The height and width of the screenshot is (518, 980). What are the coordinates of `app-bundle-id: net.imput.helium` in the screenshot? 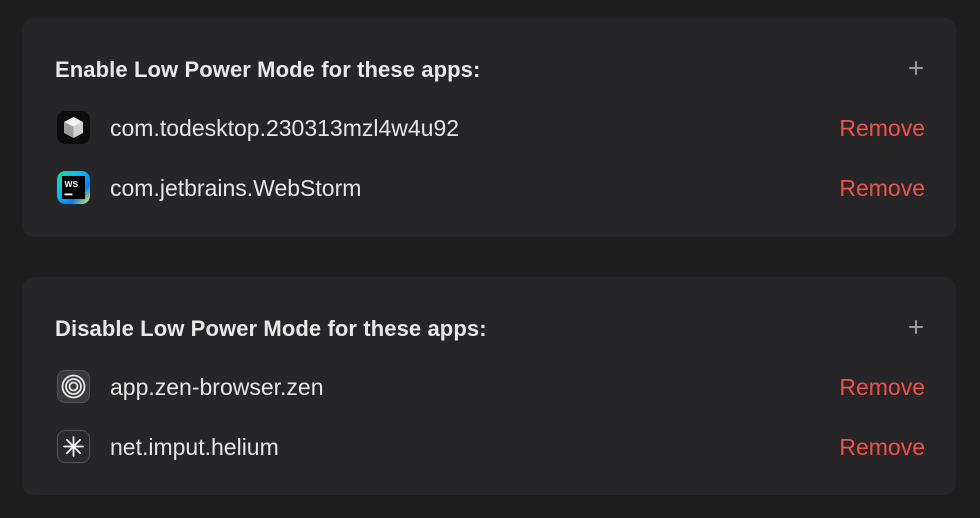 It's located at (194, 447).